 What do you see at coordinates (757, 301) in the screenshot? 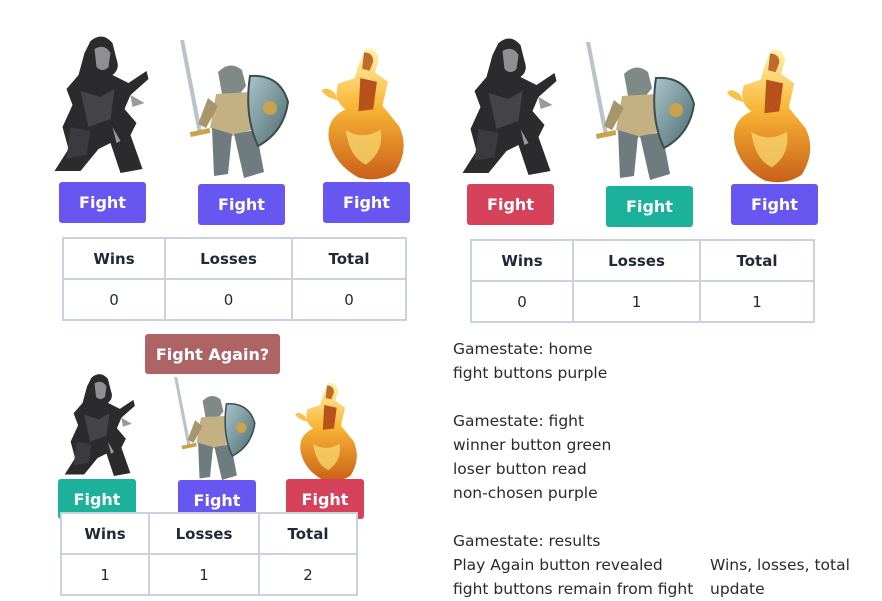
I see `total-value: 1` at bounding box center [757, 301].